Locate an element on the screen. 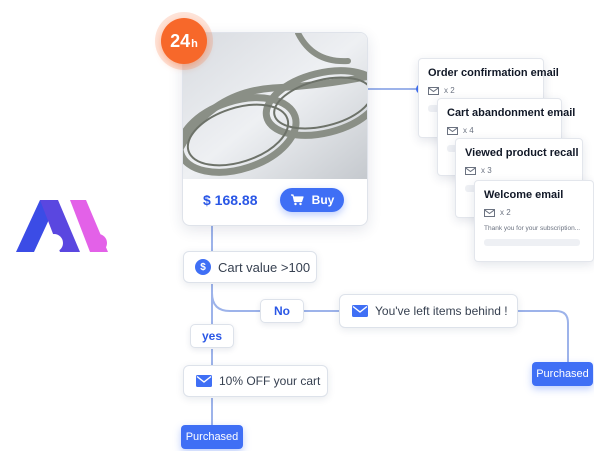 The width and height of the screenshot is (594, 451). cart-icon is located at coordinates (297, 200).